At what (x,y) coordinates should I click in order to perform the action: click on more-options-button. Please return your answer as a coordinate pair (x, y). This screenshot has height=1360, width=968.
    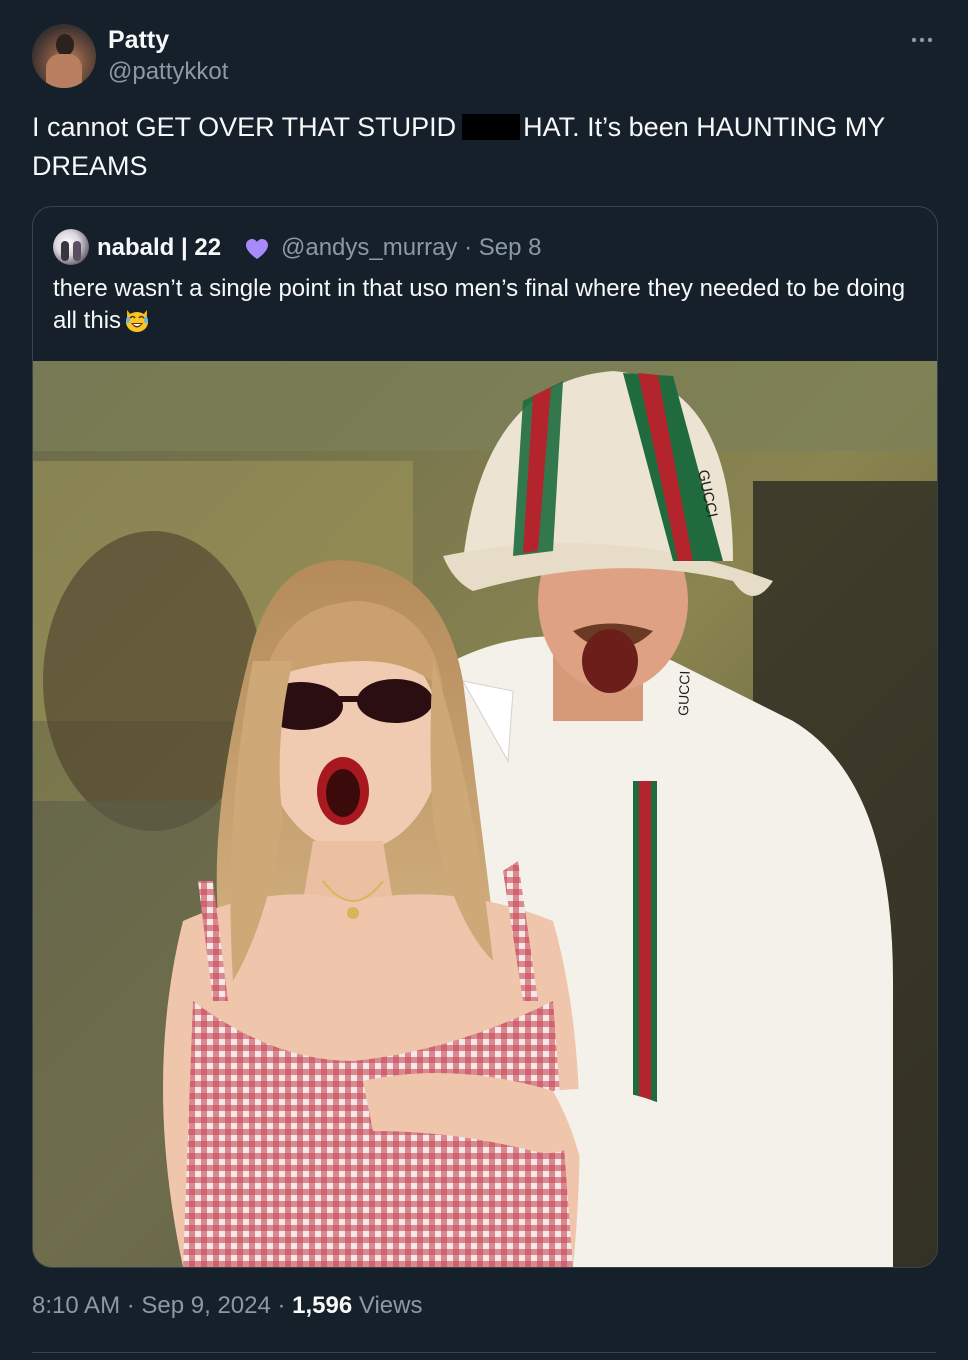
    Looking at the image, I should click on (922, 40).